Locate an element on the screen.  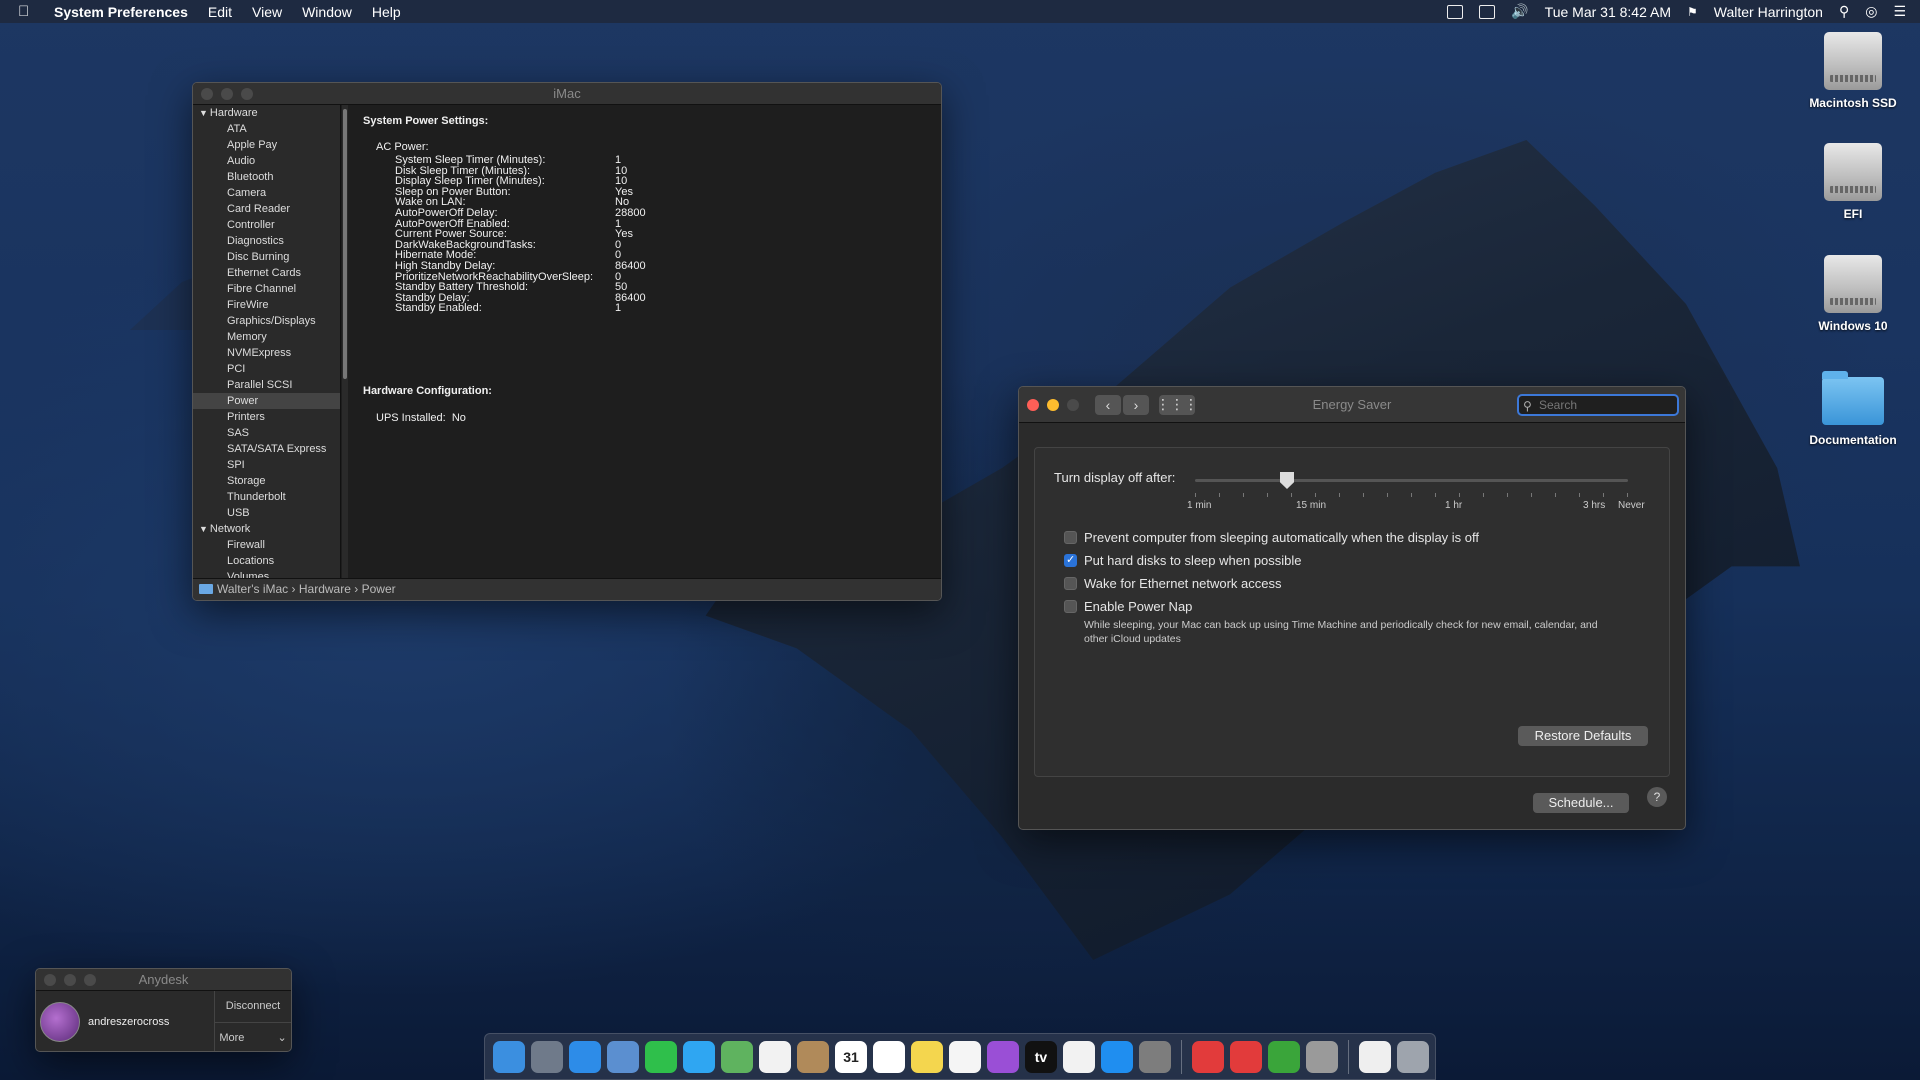
sidebar-item-memory: Memory is located at coordinates (266, 337).